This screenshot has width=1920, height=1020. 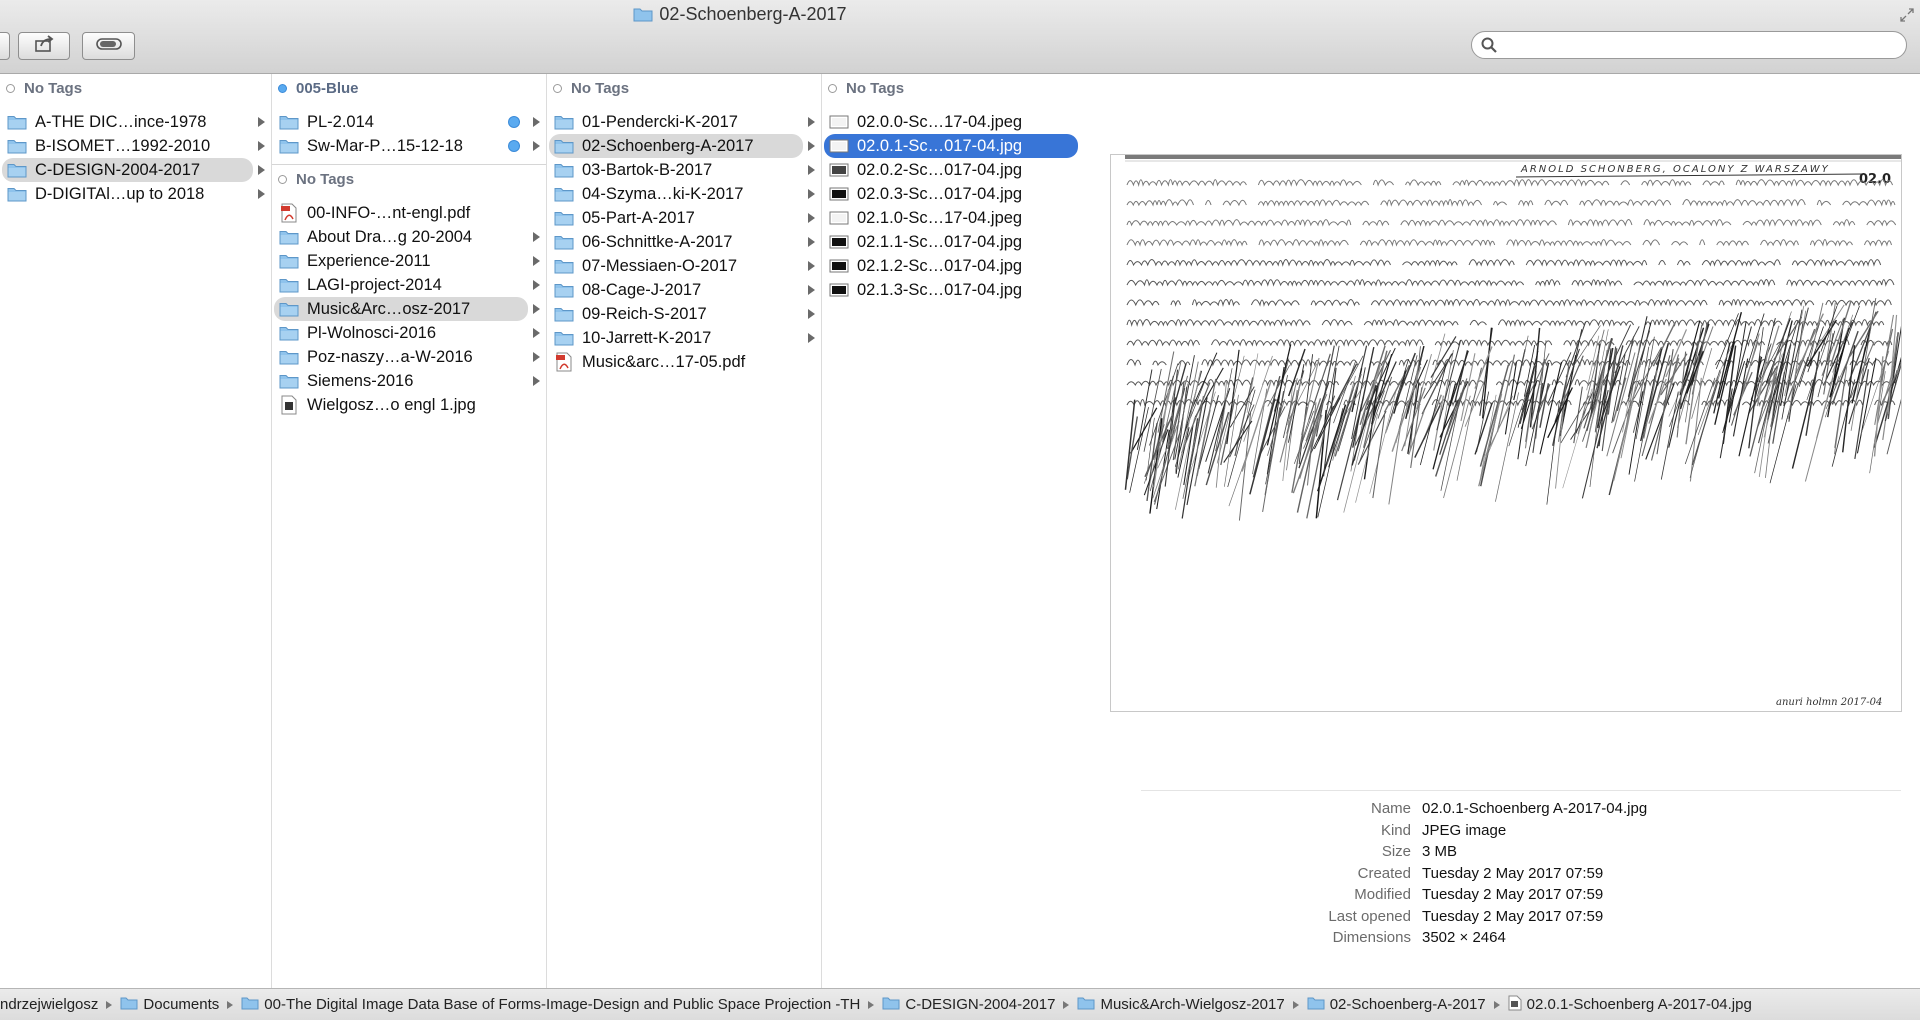 What do you see at coordinates (968, 1005) in the screenshot?
I see `path-crumb: C-DESIGN-2004-2017` at bounding box center [968, 1005].